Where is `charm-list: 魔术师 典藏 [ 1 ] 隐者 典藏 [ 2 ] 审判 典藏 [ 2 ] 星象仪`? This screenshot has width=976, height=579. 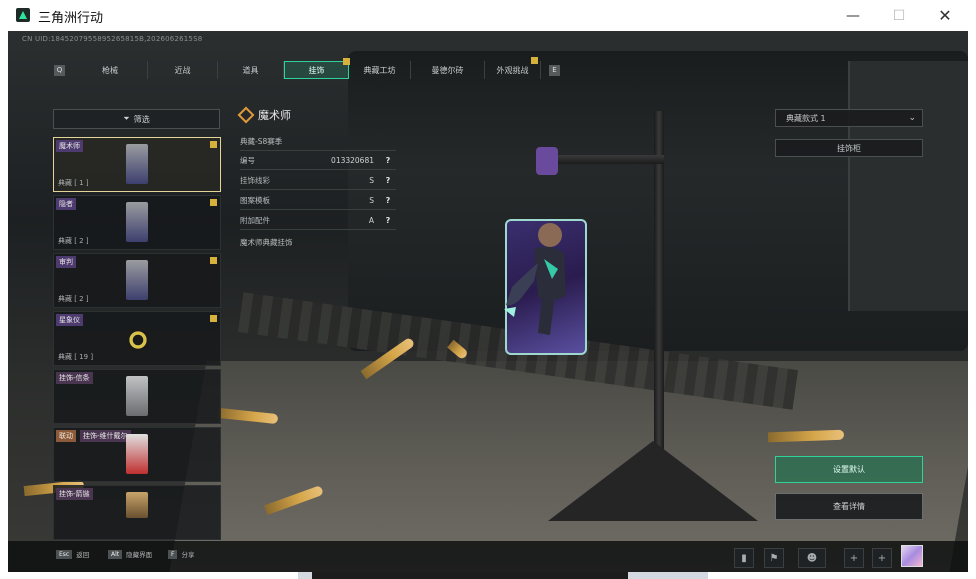 charm-list: 魔术师 典藏 [ 1 ] 隐者 典藏 [ 2 ] 审判 典藏 [ 2 ] 星象仪 is located at coordinates (137, 338).